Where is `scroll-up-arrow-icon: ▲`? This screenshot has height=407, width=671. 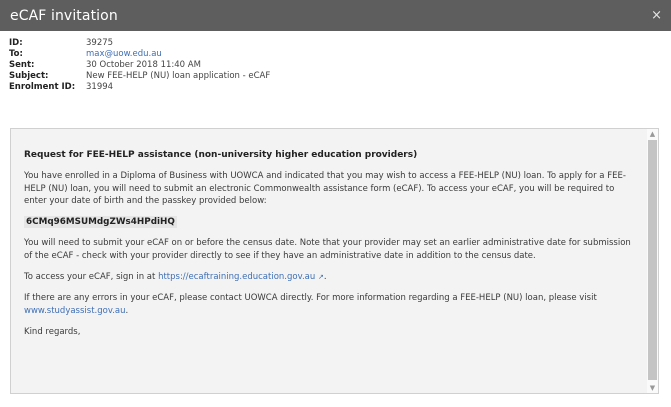 scroll-up-arrow-icon: ▲ is located at coordinates (652, 134).